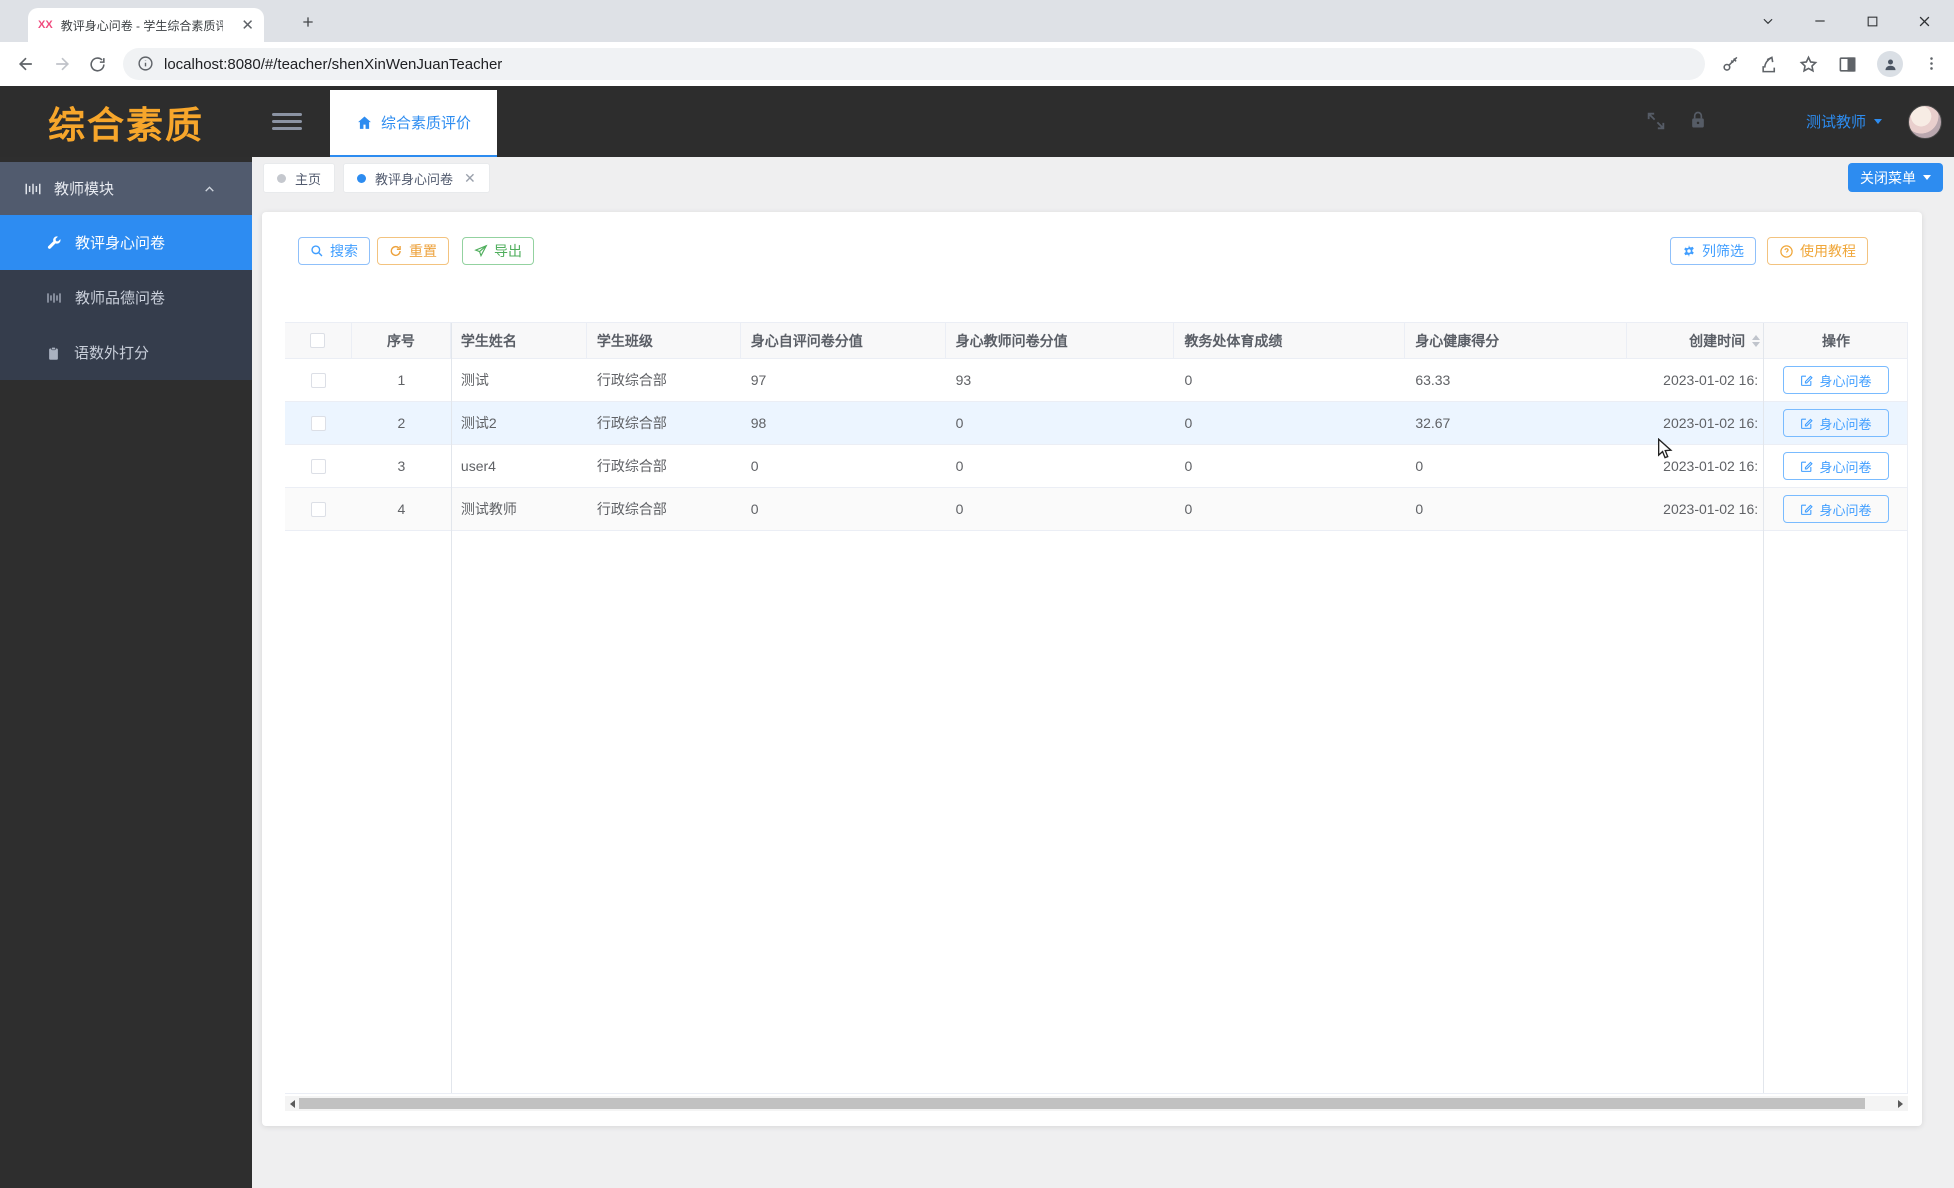  I want to click on reload-icon, so click(97, 64).